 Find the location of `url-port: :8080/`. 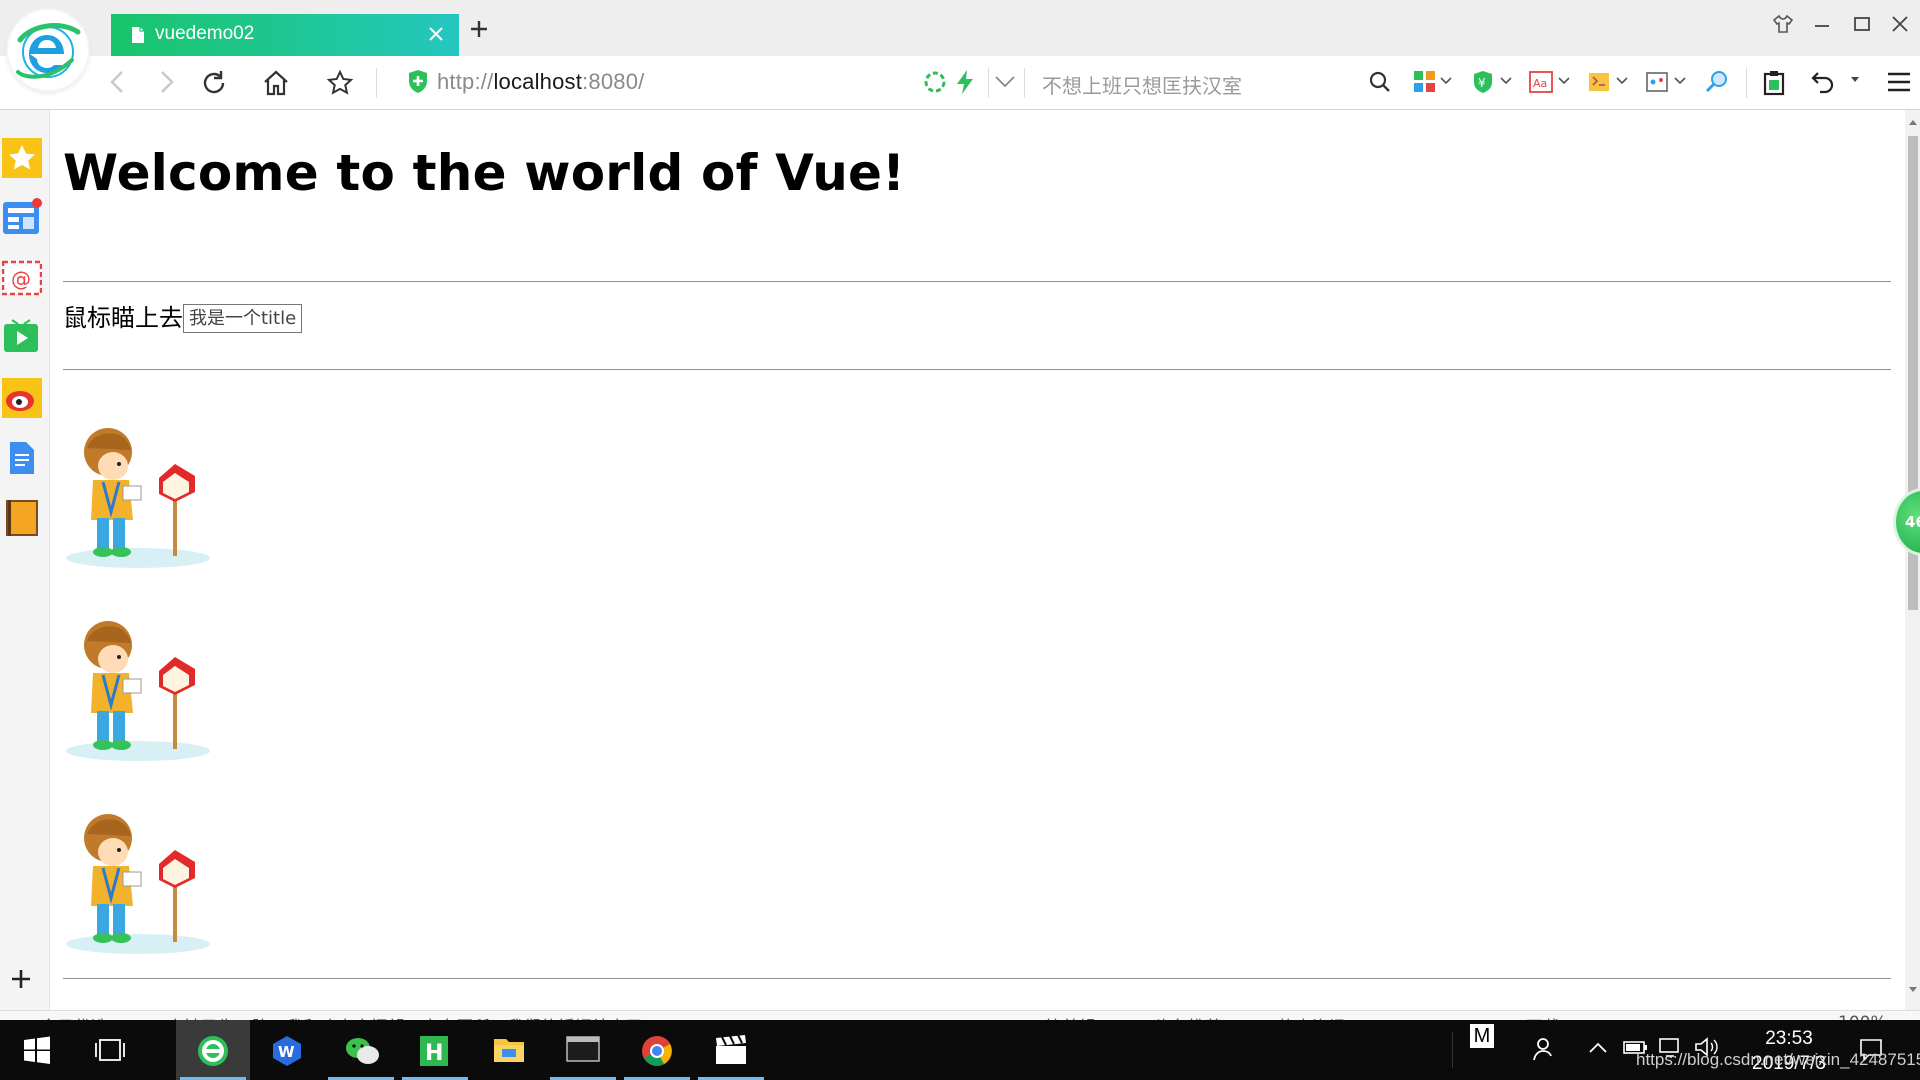

url-port: :8080/ is located at coordinates (613, 81).